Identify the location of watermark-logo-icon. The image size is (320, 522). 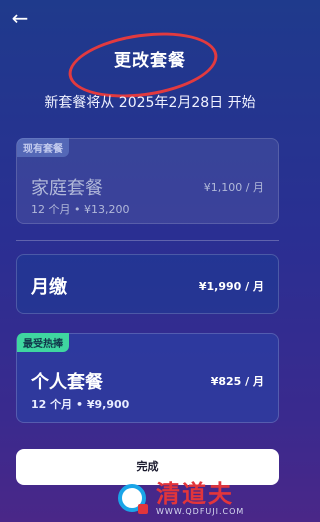
(133, 499).